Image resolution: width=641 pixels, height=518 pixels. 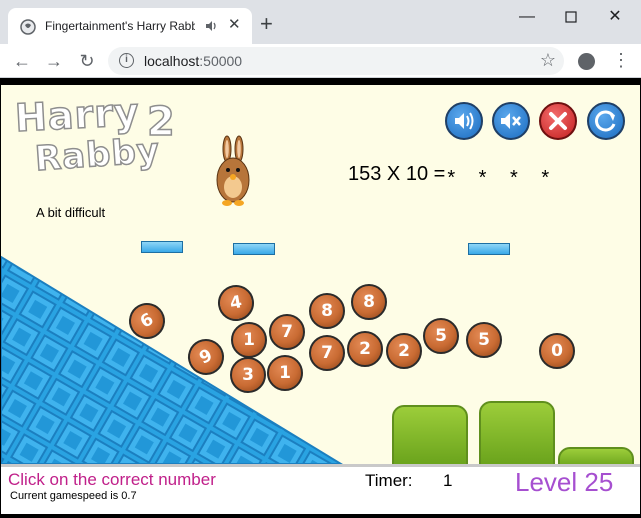 I want to click on maximize-icon, so click(x=571, y=17).